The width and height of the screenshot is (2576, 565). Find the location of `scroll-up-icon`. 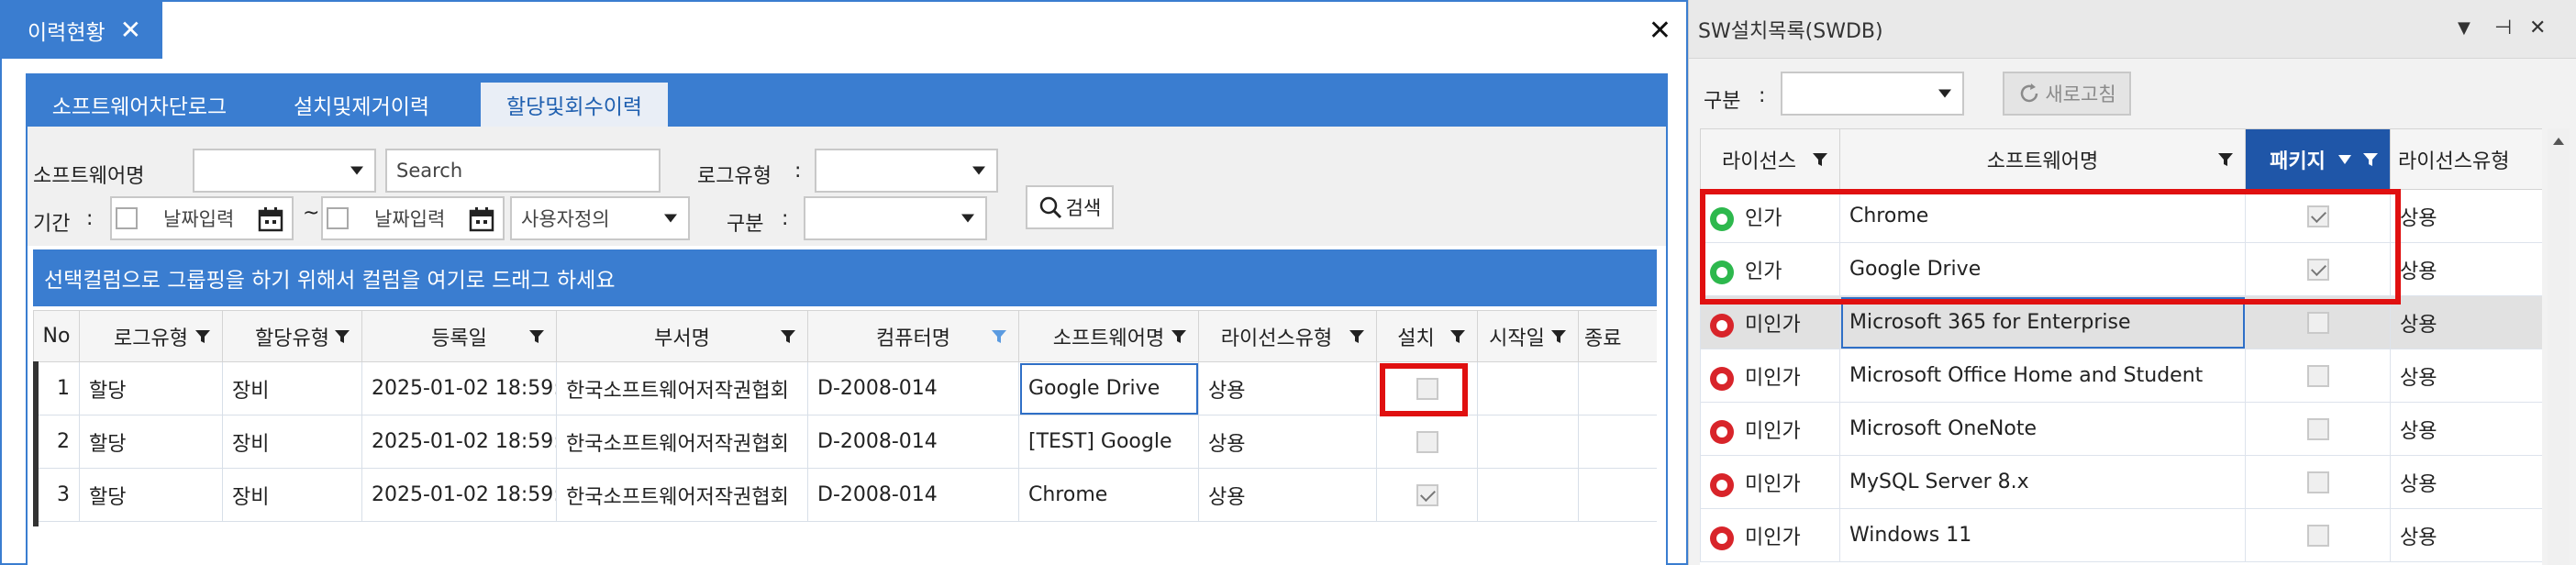

scroll-up-icon is located at coordinates (2558, 141).